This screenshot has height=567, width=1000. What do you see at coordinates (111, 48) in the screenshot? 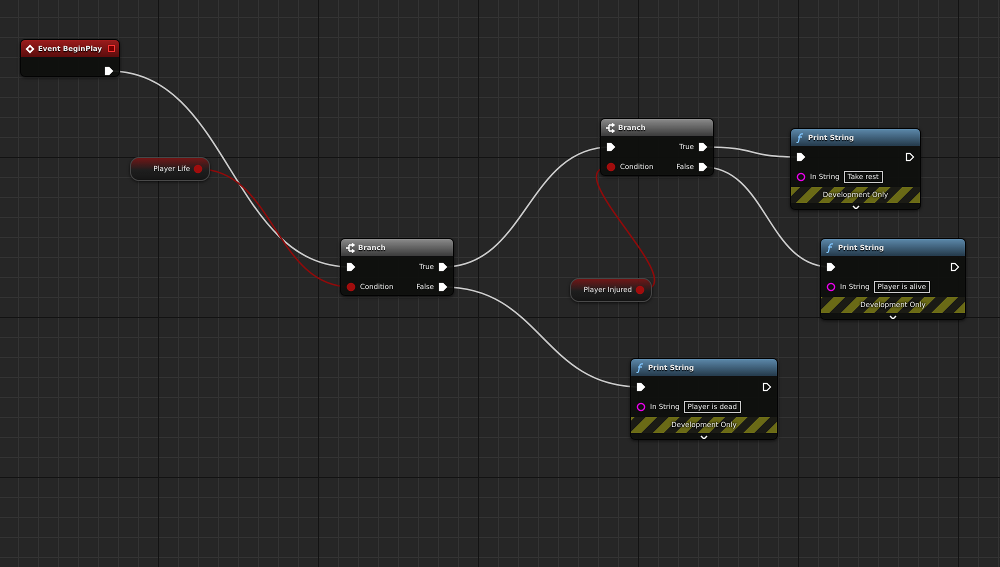
I see `delegate-pin-icon` at bounding box center [111, 48].